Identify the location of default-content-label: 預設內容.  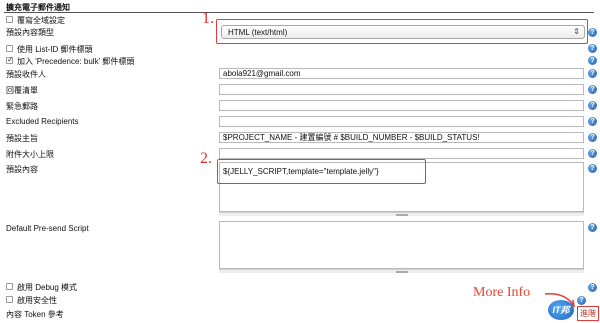
(22, 169).